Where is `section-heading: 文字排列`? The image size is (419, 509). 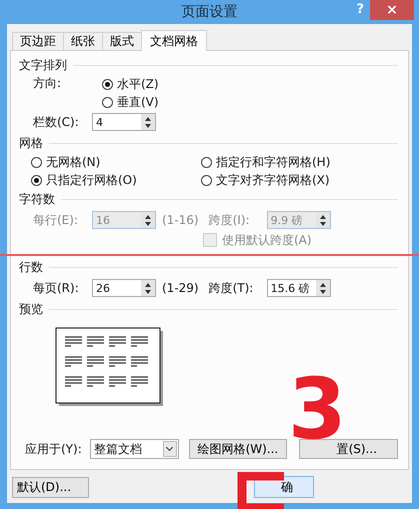 section-heading: 文字排列 is located at coordinates (43, 65).